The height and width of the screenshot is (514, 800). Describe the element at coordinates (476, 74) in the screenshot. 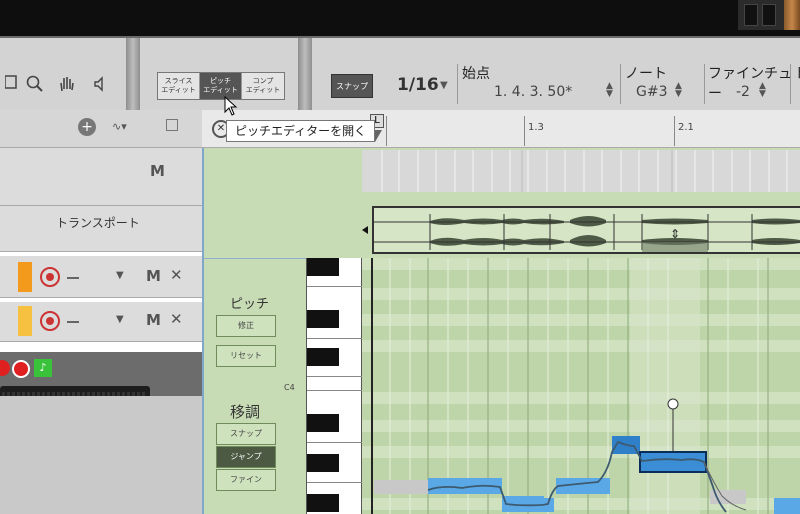

I see `start-label: 始点` at that location.